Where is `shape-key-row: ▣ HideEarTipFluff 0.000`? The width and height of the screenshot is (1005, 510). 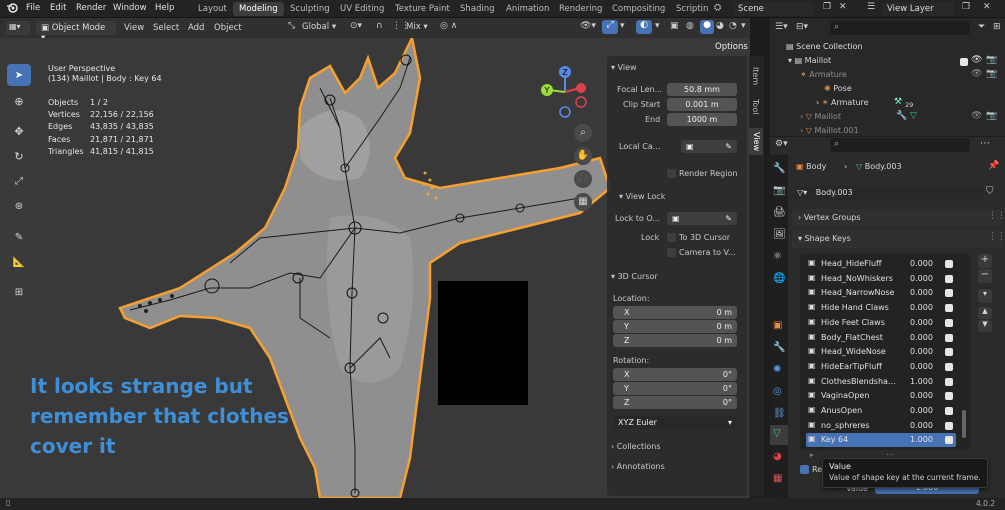 shape-key-row: ▣ HideEarTipFluff 0.000 is located at coordinates (881, 367).